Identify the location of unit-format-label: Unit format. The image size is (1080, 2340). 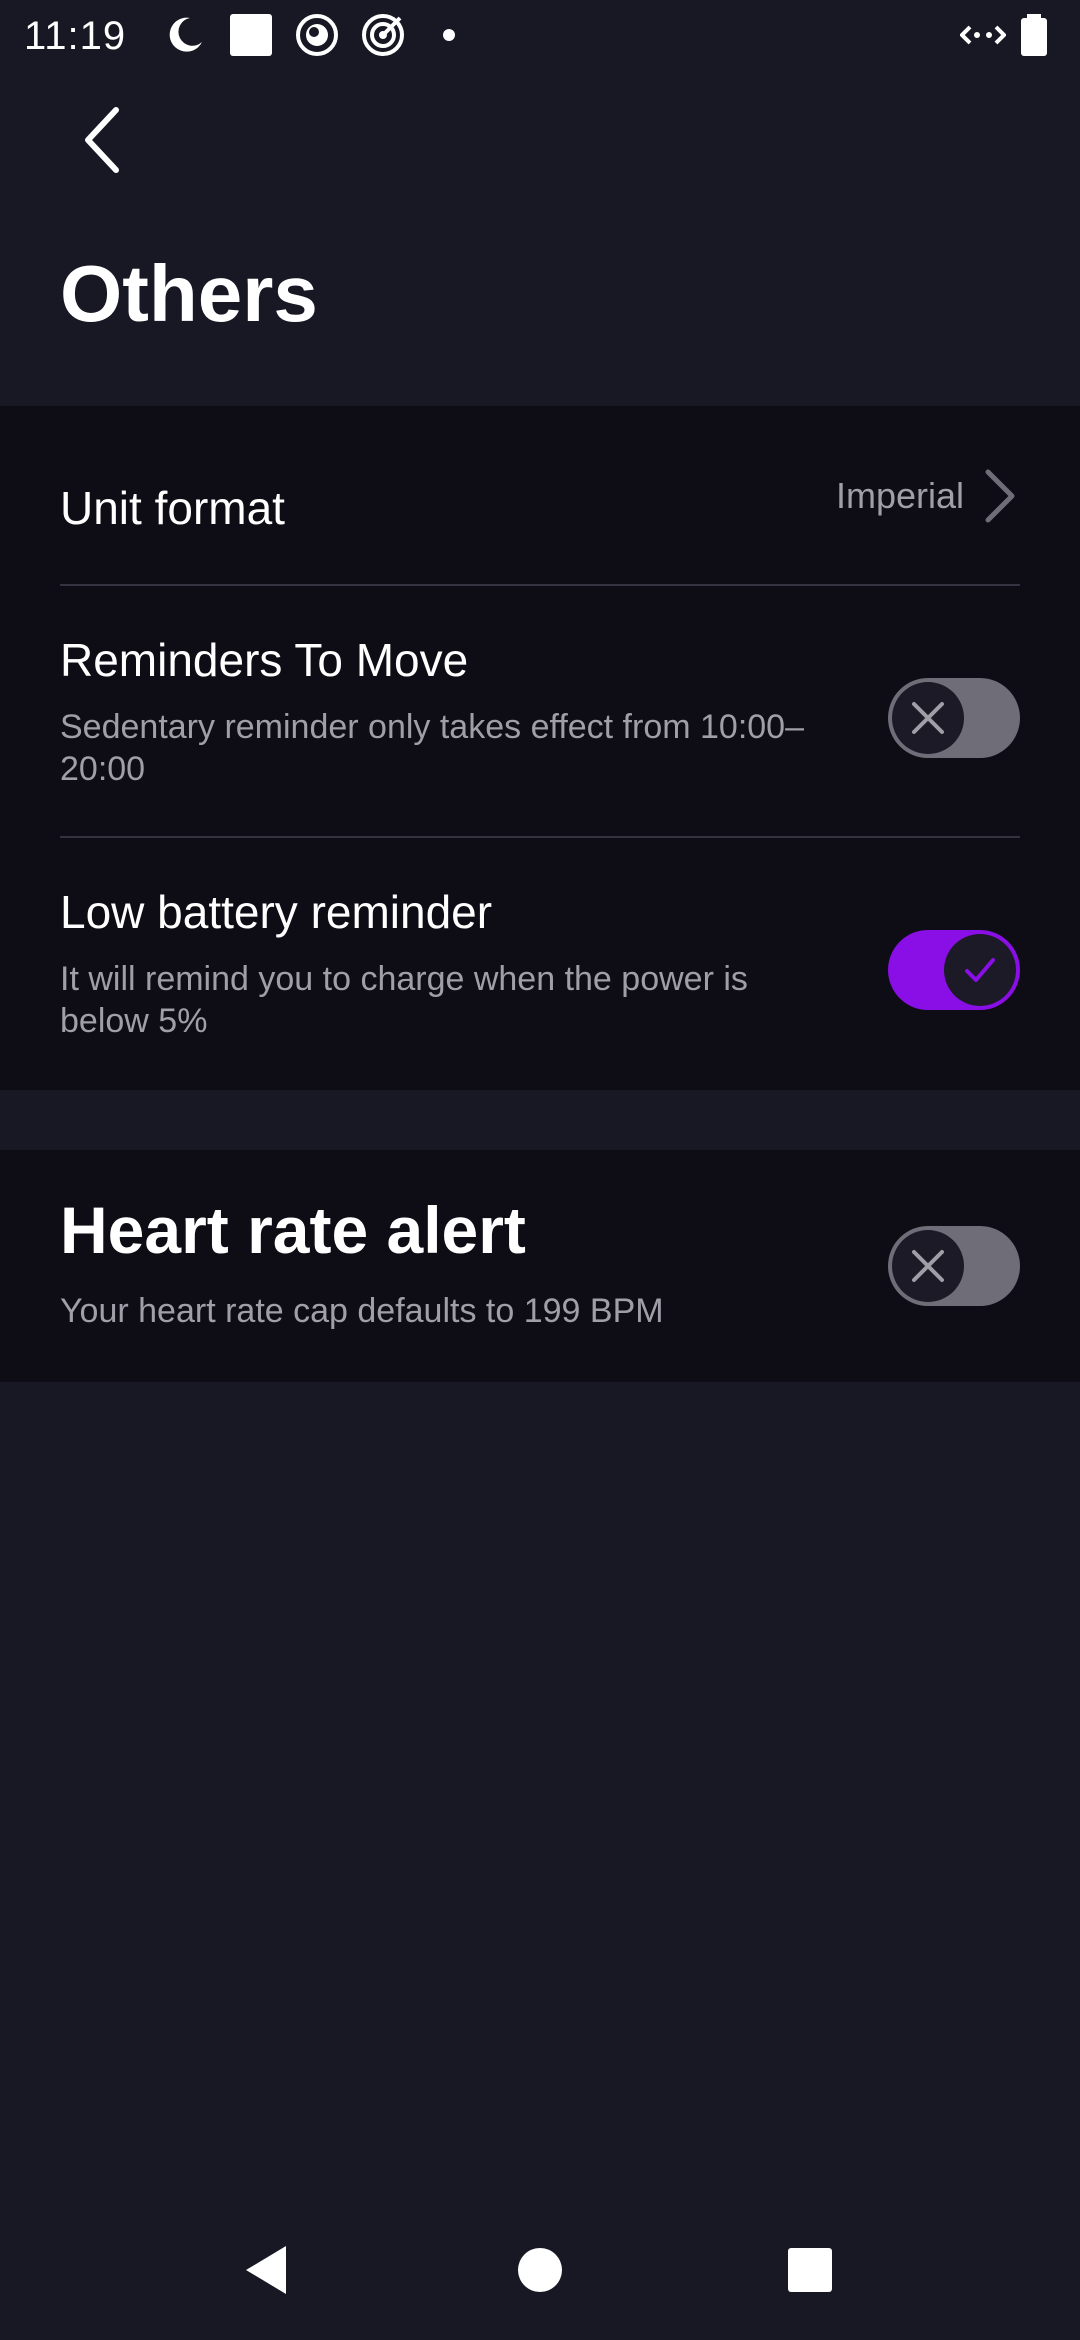
(172, 508).